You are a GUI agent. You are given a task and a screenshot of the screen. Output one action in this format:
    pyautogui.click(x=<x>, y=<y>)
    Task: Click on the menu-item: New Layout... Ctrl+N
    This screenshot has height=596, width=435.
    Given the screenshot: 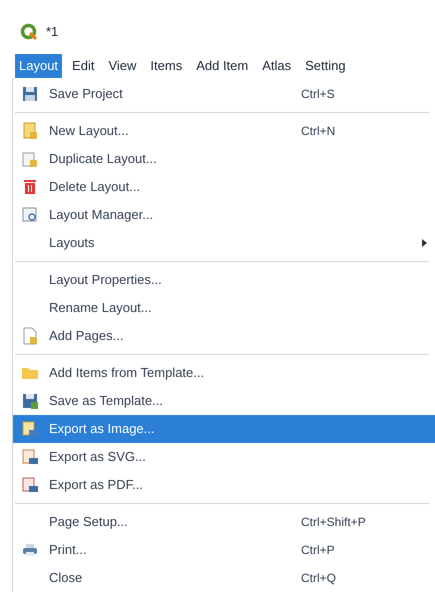 What is the action you would take?
    pyautogui.click(x=224, y=131)
    